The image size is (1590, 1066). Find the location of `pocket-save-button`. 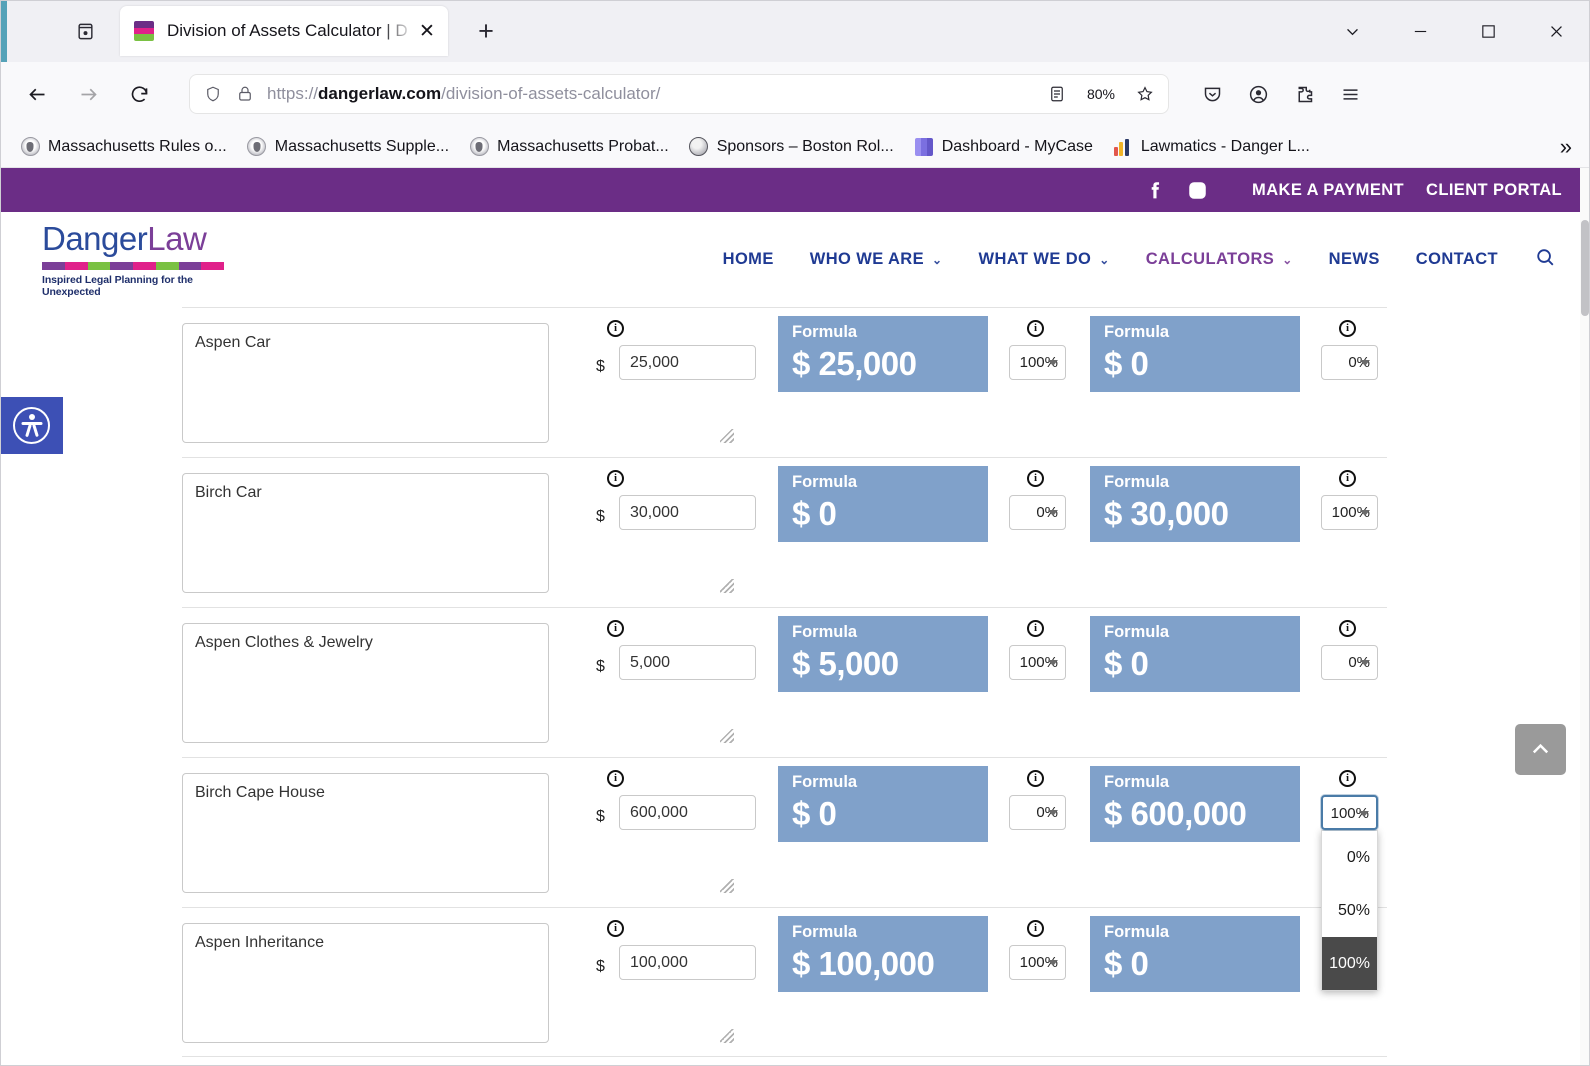

pocket-save-button is located at coordinates (1212, 94).